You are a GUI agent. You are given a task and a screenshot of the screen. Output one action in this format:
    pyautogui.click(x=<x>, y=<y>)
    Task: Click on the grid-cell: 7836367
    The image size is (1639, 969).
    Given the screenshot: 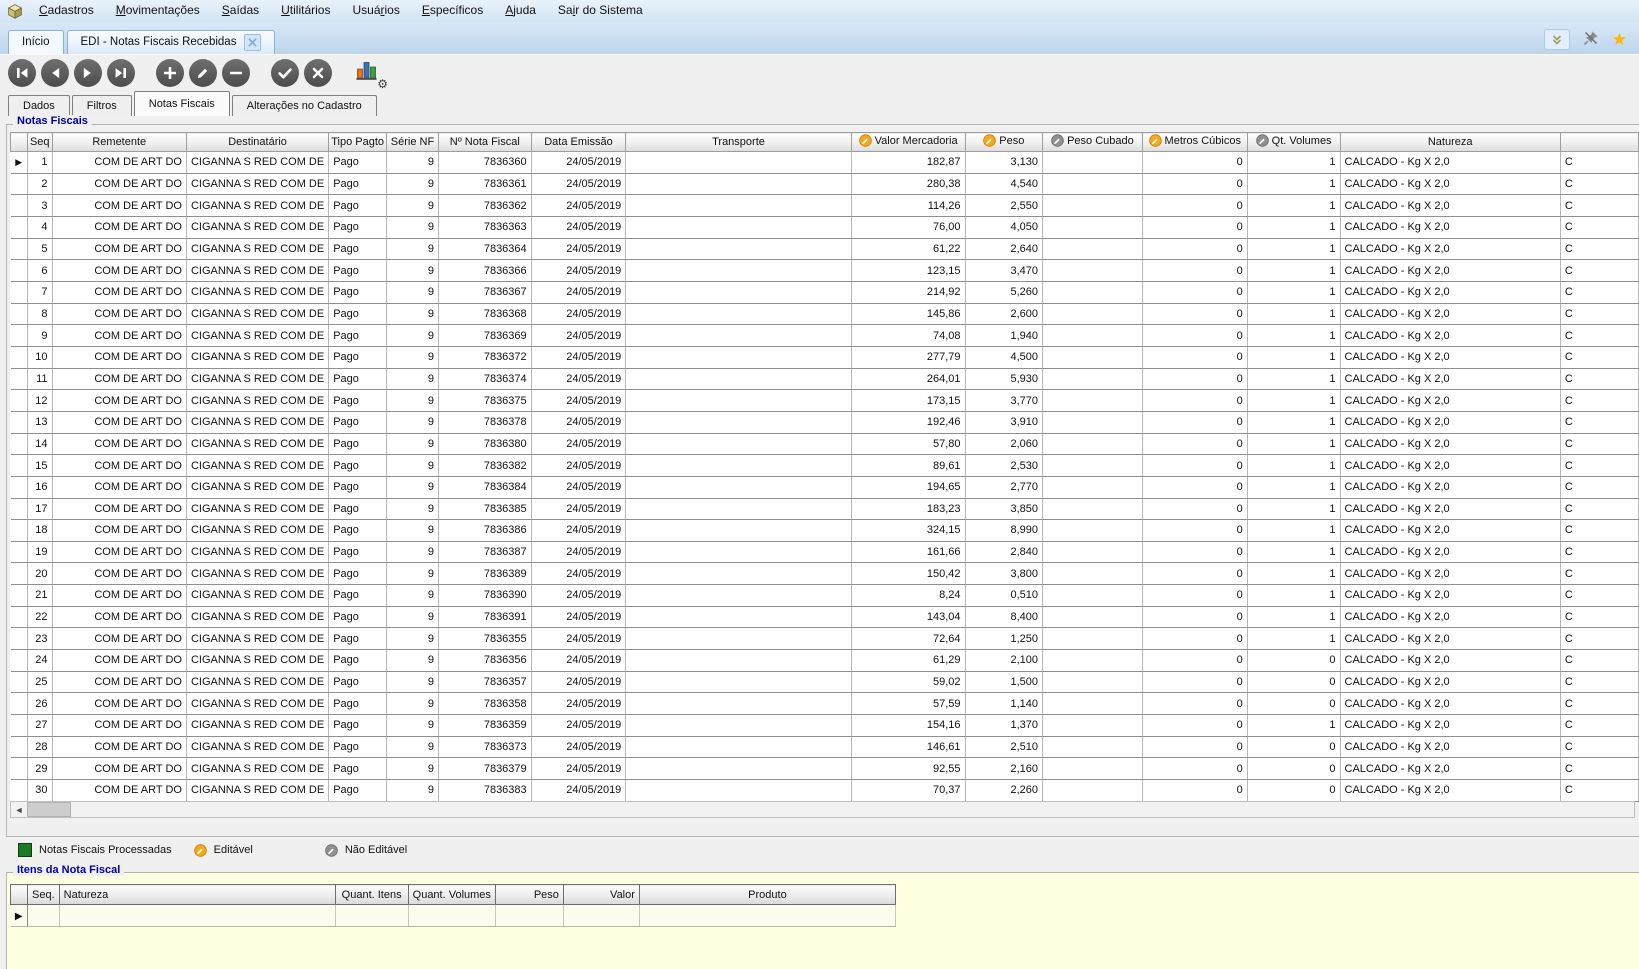 What is the action you would take?
    pyautogui.click(x=485, y=292)
    